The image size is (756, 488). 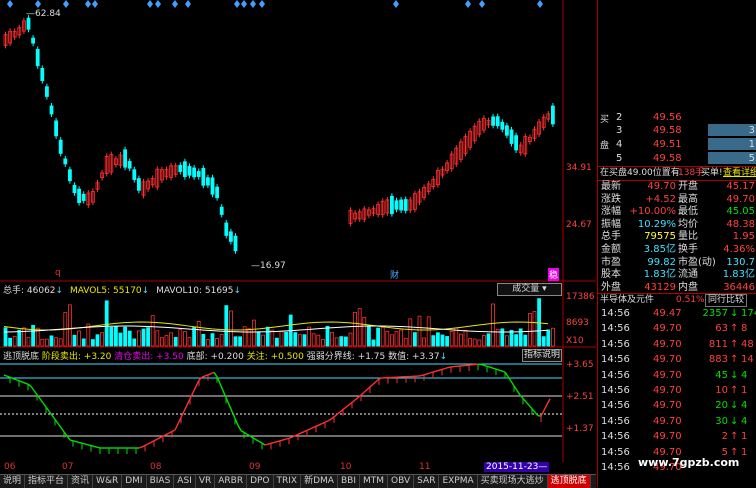 What do you see at coordinates (46, 481) in the screenshot?
I see `tab-1: 指标平台` at bounding box center [46, 481].